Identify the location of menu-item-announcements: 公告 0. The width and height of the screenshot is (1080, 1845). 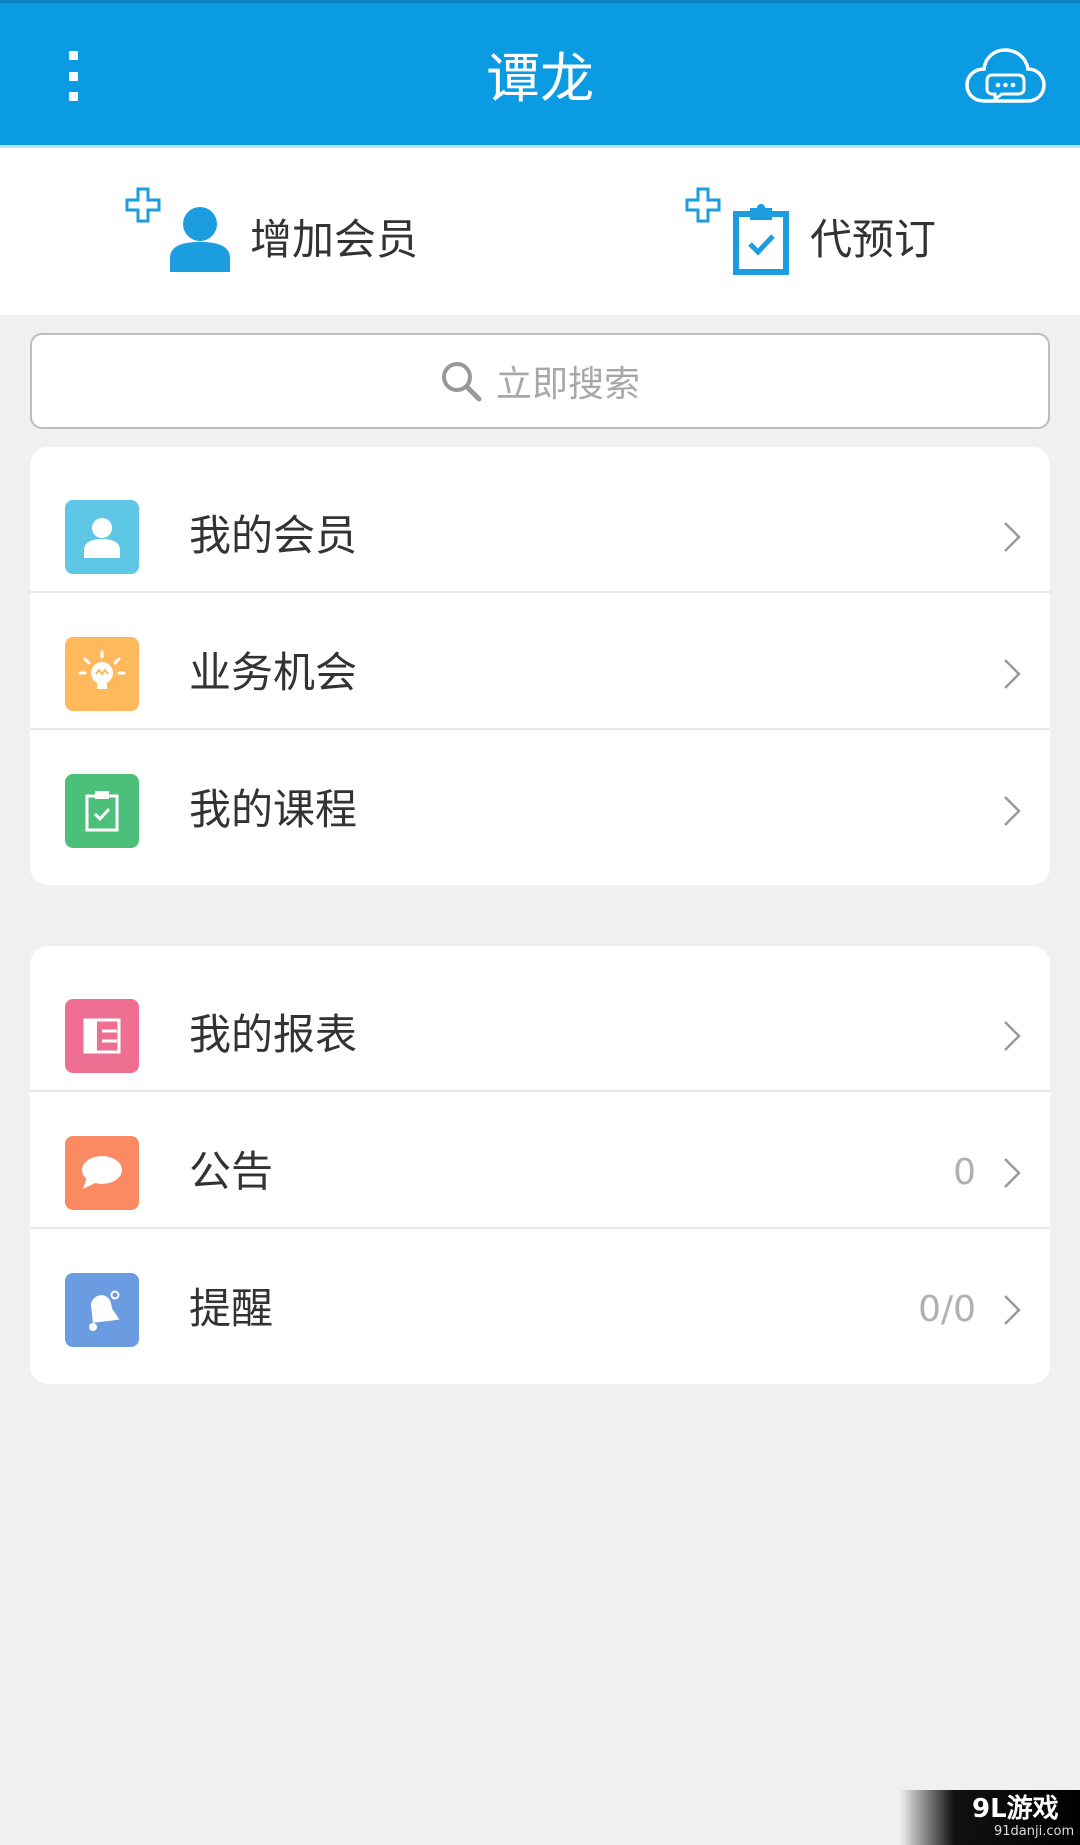
(540, 1160).